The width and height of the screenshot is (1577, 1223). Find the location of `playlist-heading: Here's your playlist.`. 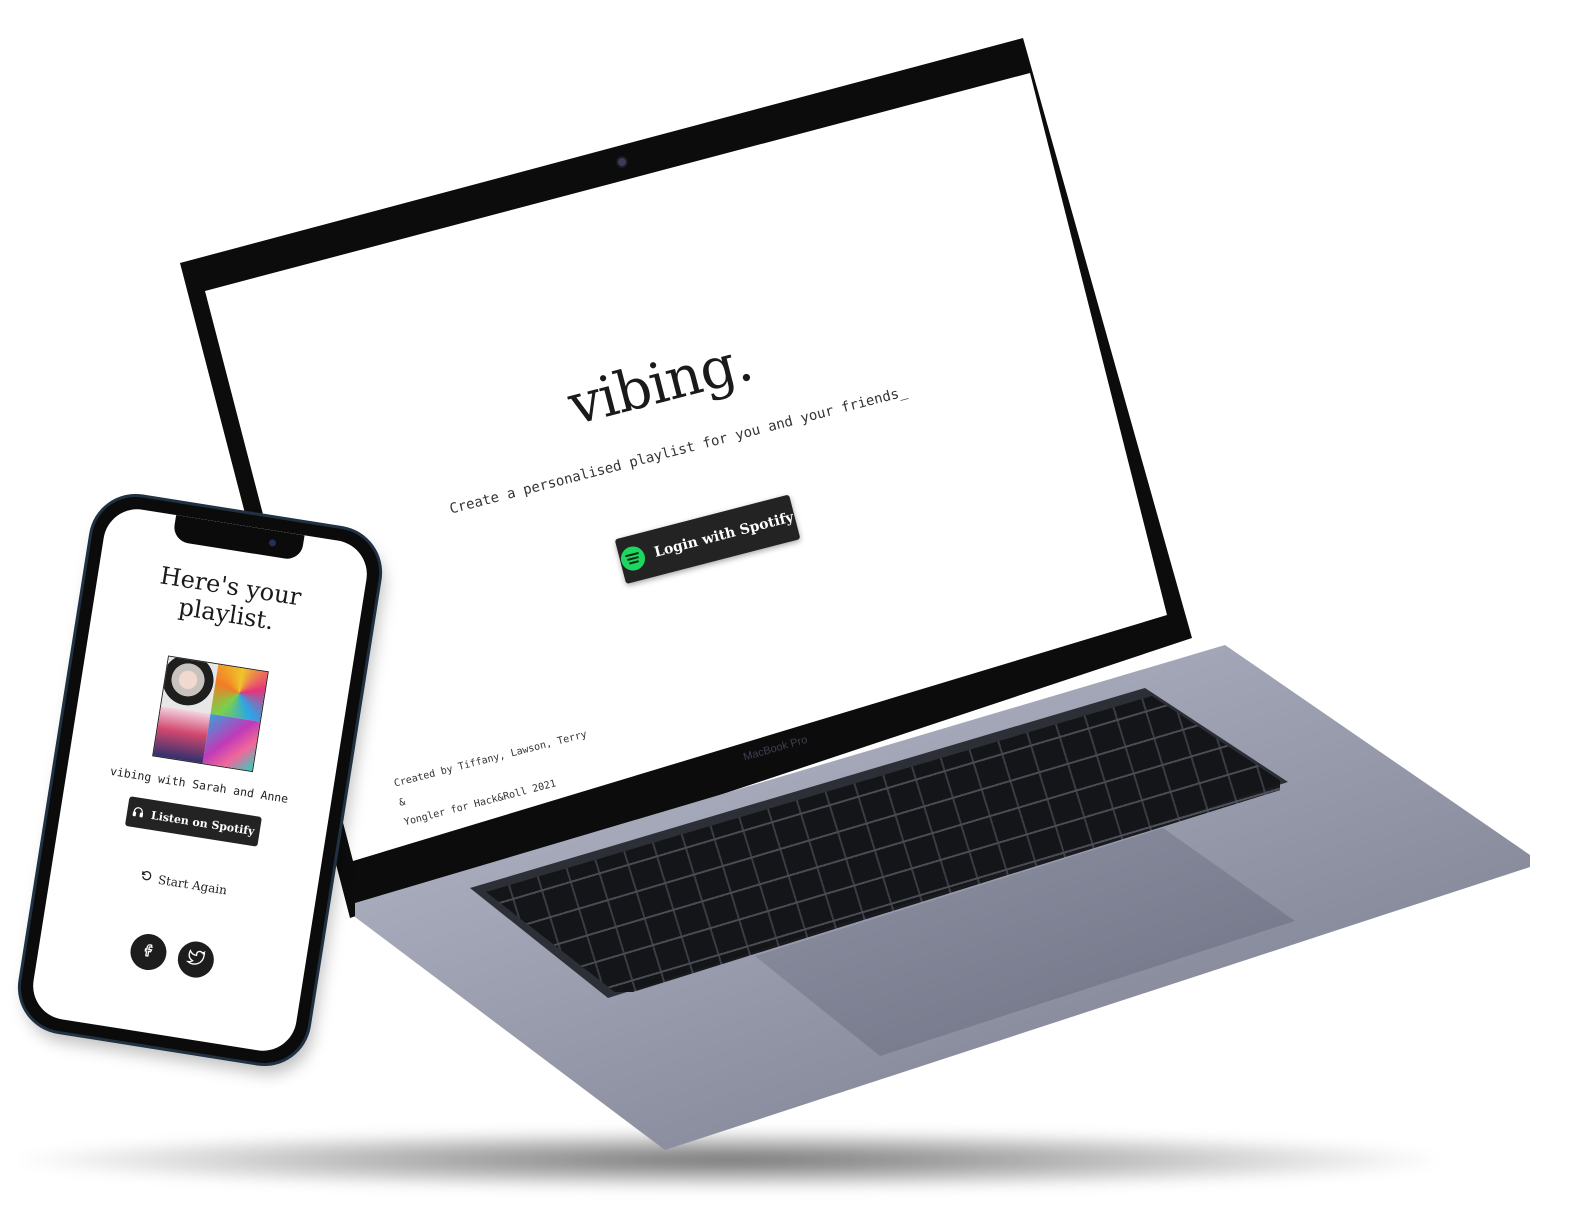

playlist-heading: Here's your playlist. is located at coordinates (228, 600).